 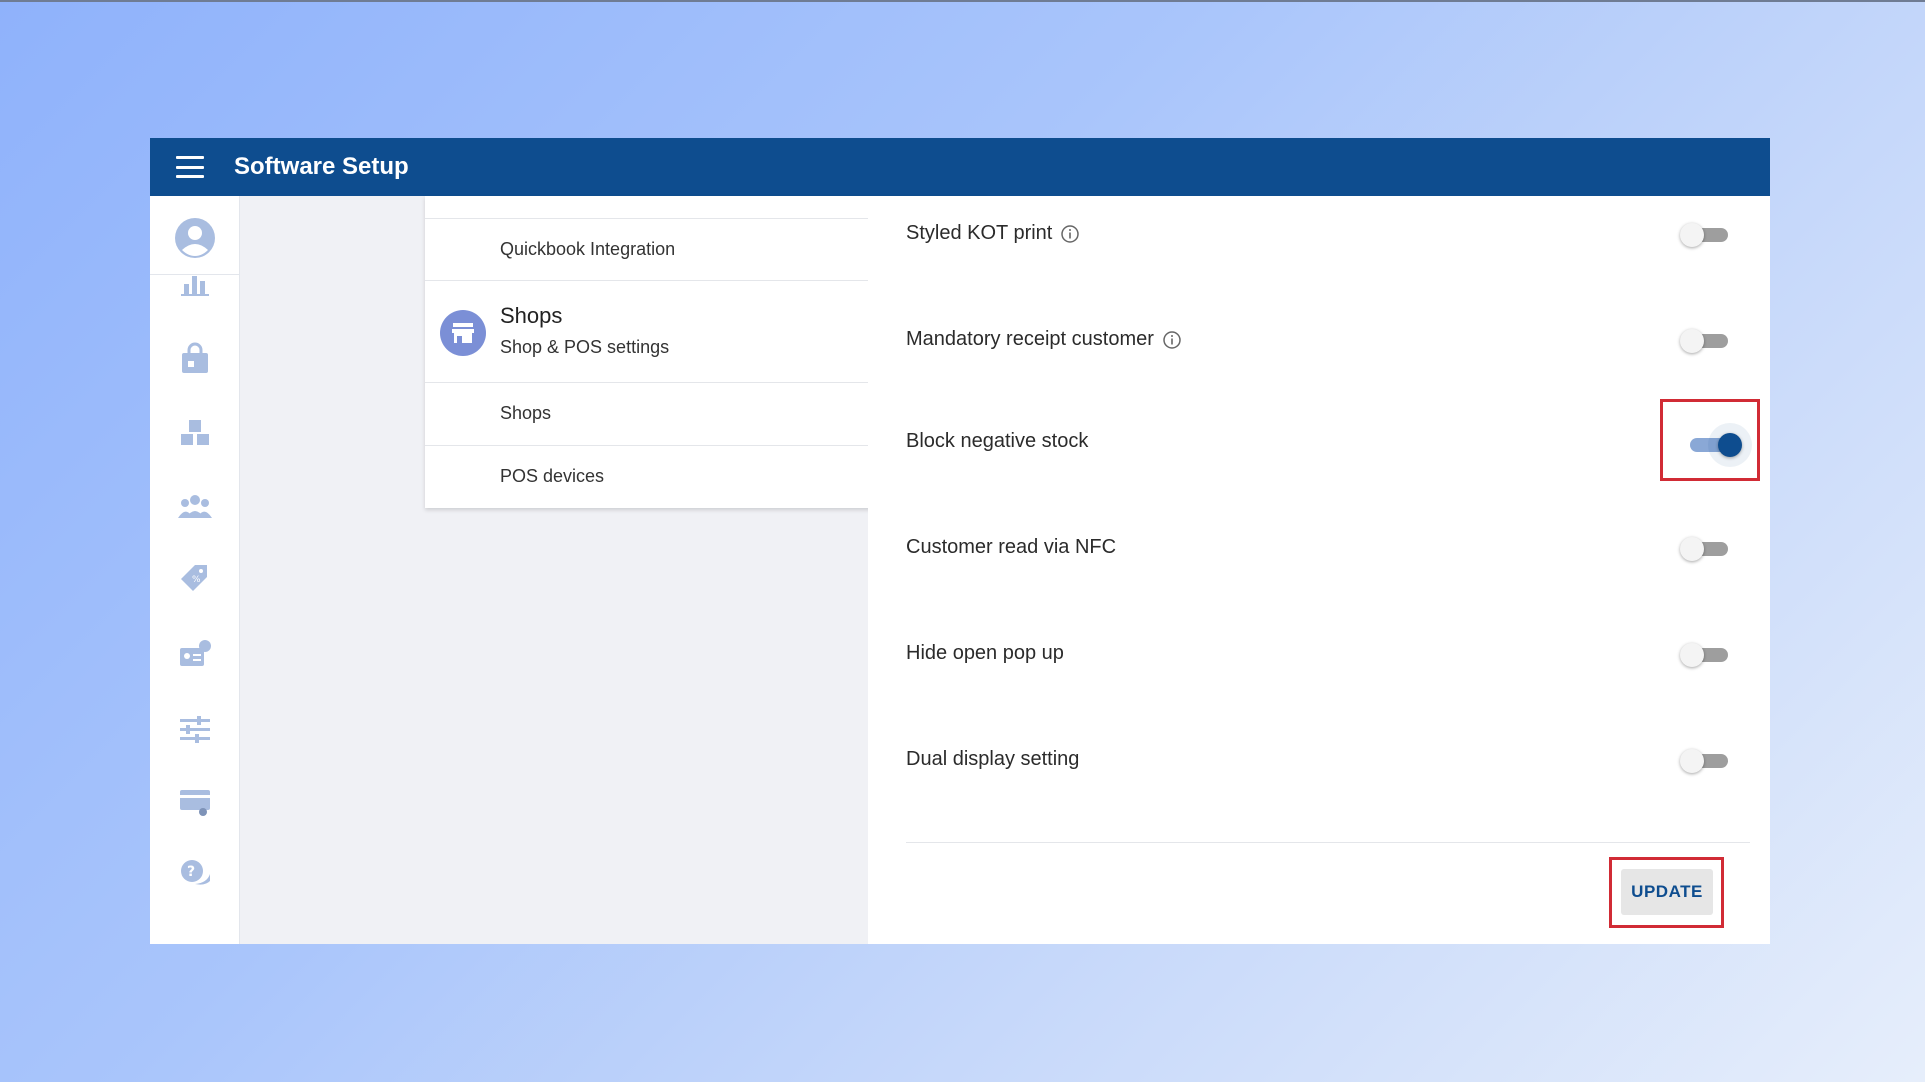 I want to click on nav-rail: % ?, so click(x=195, y=570).